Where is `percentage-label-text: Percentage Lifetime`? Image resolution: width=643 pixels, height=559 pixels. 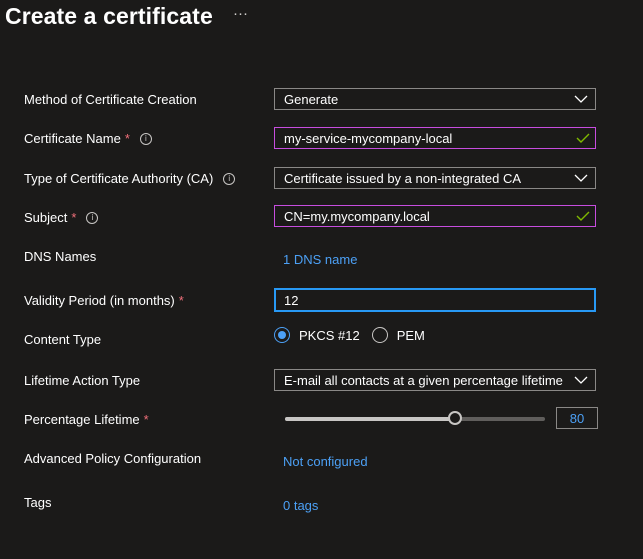
percentage-label-text: Percentage Lifetime is located at coordinates (82, 419).